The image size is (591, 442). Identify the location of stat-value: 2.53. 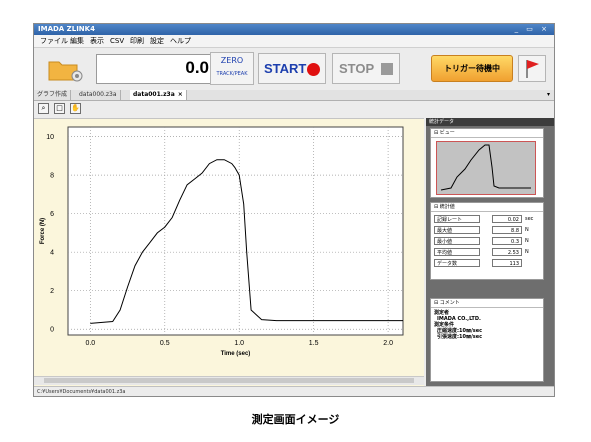
(507, 252).